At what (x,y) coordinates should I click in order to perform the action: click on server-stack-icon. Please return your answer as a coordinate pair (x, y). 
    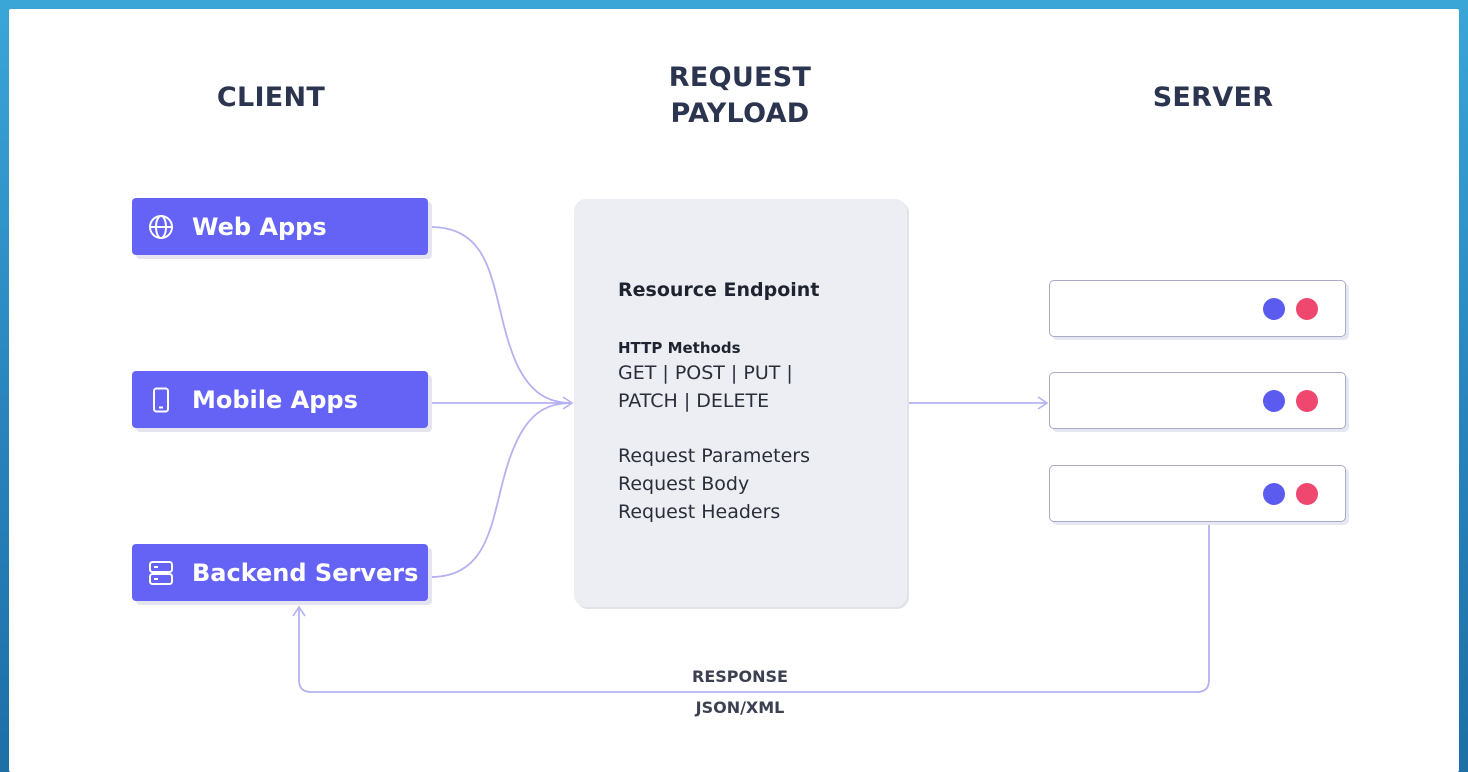
    Looking at the image, I should click on (161, 573).